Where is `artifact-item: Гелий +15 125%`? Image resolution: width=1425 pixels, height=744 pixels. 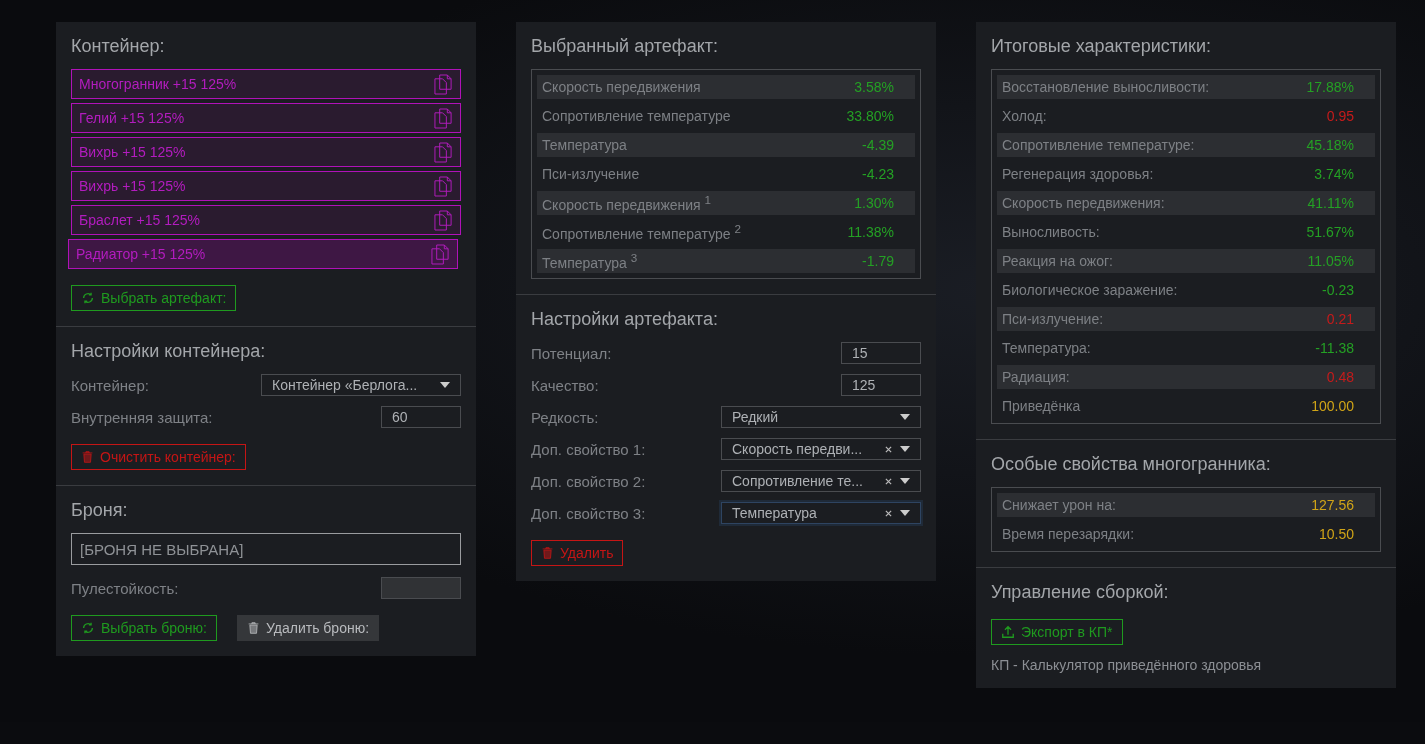
artifact-item: Гелий +15 125% is located at coordinates (266, 118).